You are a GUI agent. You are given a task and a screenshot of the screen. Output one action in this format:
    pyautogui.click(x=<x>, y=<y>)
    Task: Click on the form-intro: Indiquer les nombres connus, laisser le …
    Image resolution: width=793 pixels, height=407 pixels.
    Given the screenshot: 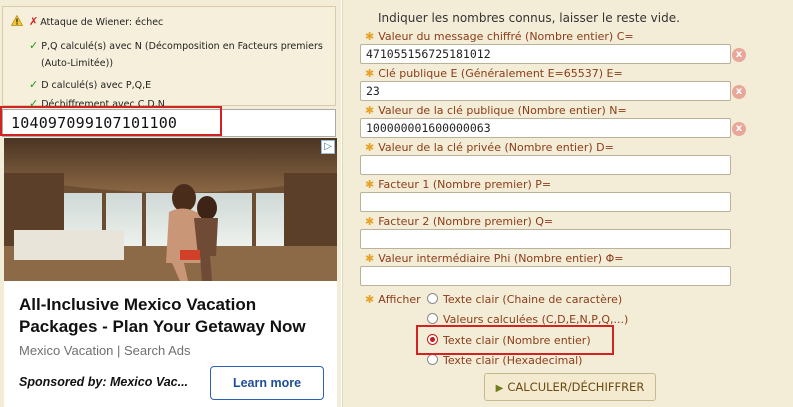 What is the action you would take?
    pyautogui.click(x=529, y=18)
    